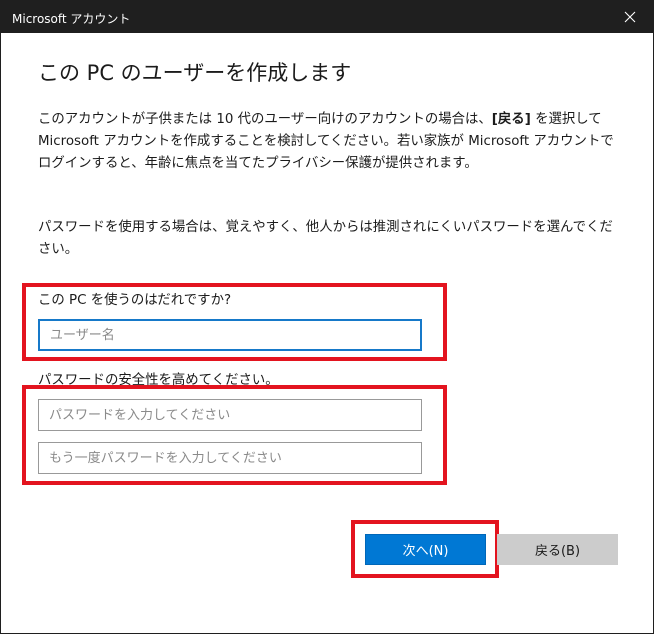 This screenshot has height=634, width=654. Describe the element at coordinates (230, 415) in the screenshot. I see `password-input` at that location.